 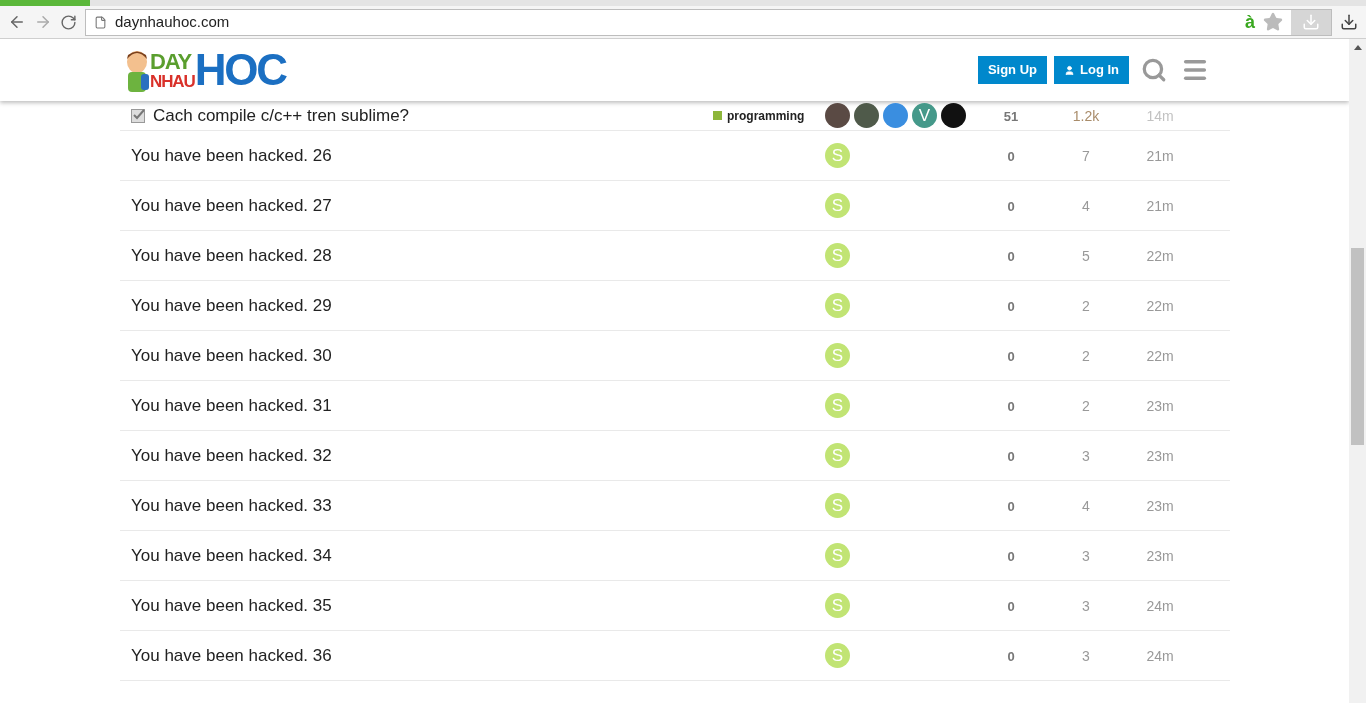 I want to click on tab-strip, so click(x=683, y=3).